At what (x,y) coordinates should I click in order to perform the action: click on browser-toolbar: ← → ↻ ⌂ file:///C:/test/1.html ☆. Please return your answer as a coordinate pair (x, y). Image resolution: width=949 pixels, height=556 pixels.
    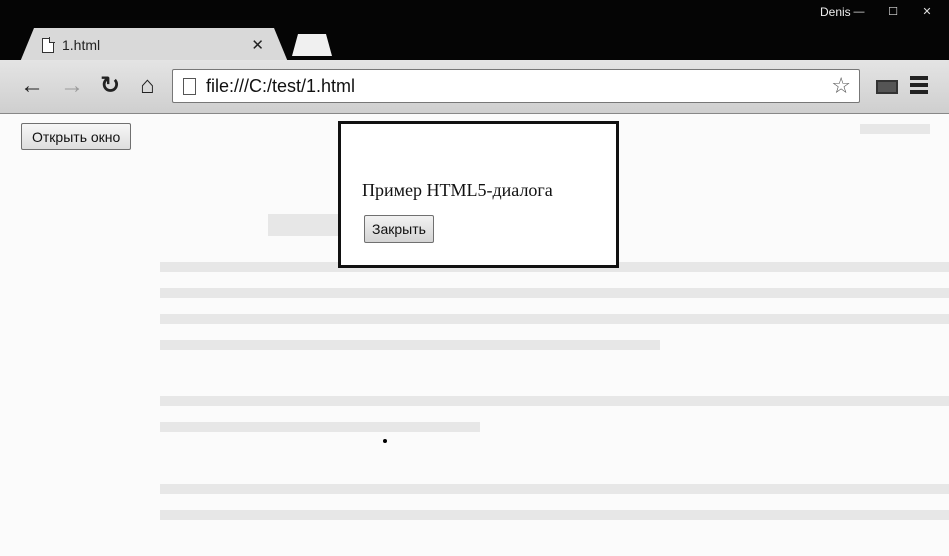
    Looking at the image, I should click on (474, 87).